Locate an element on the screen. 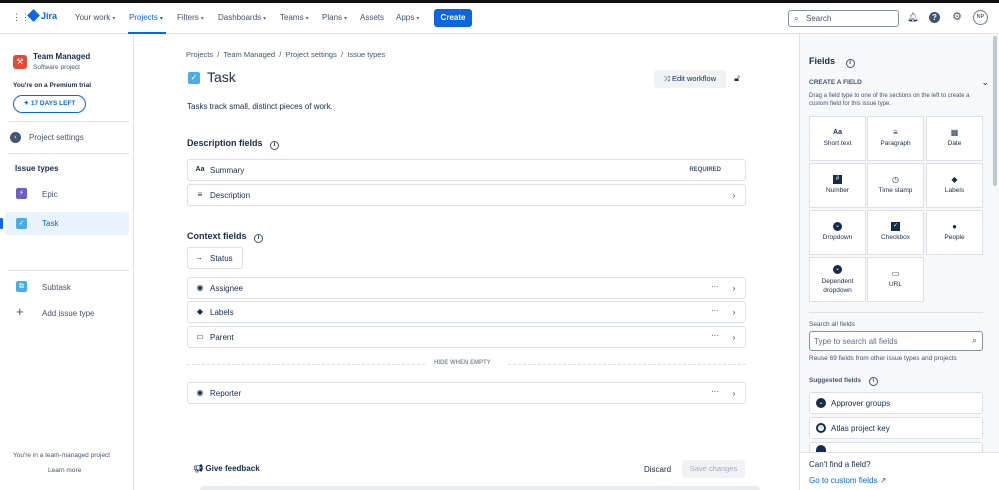  save-changes-button: Save changes is located at coordinates (713, 469).